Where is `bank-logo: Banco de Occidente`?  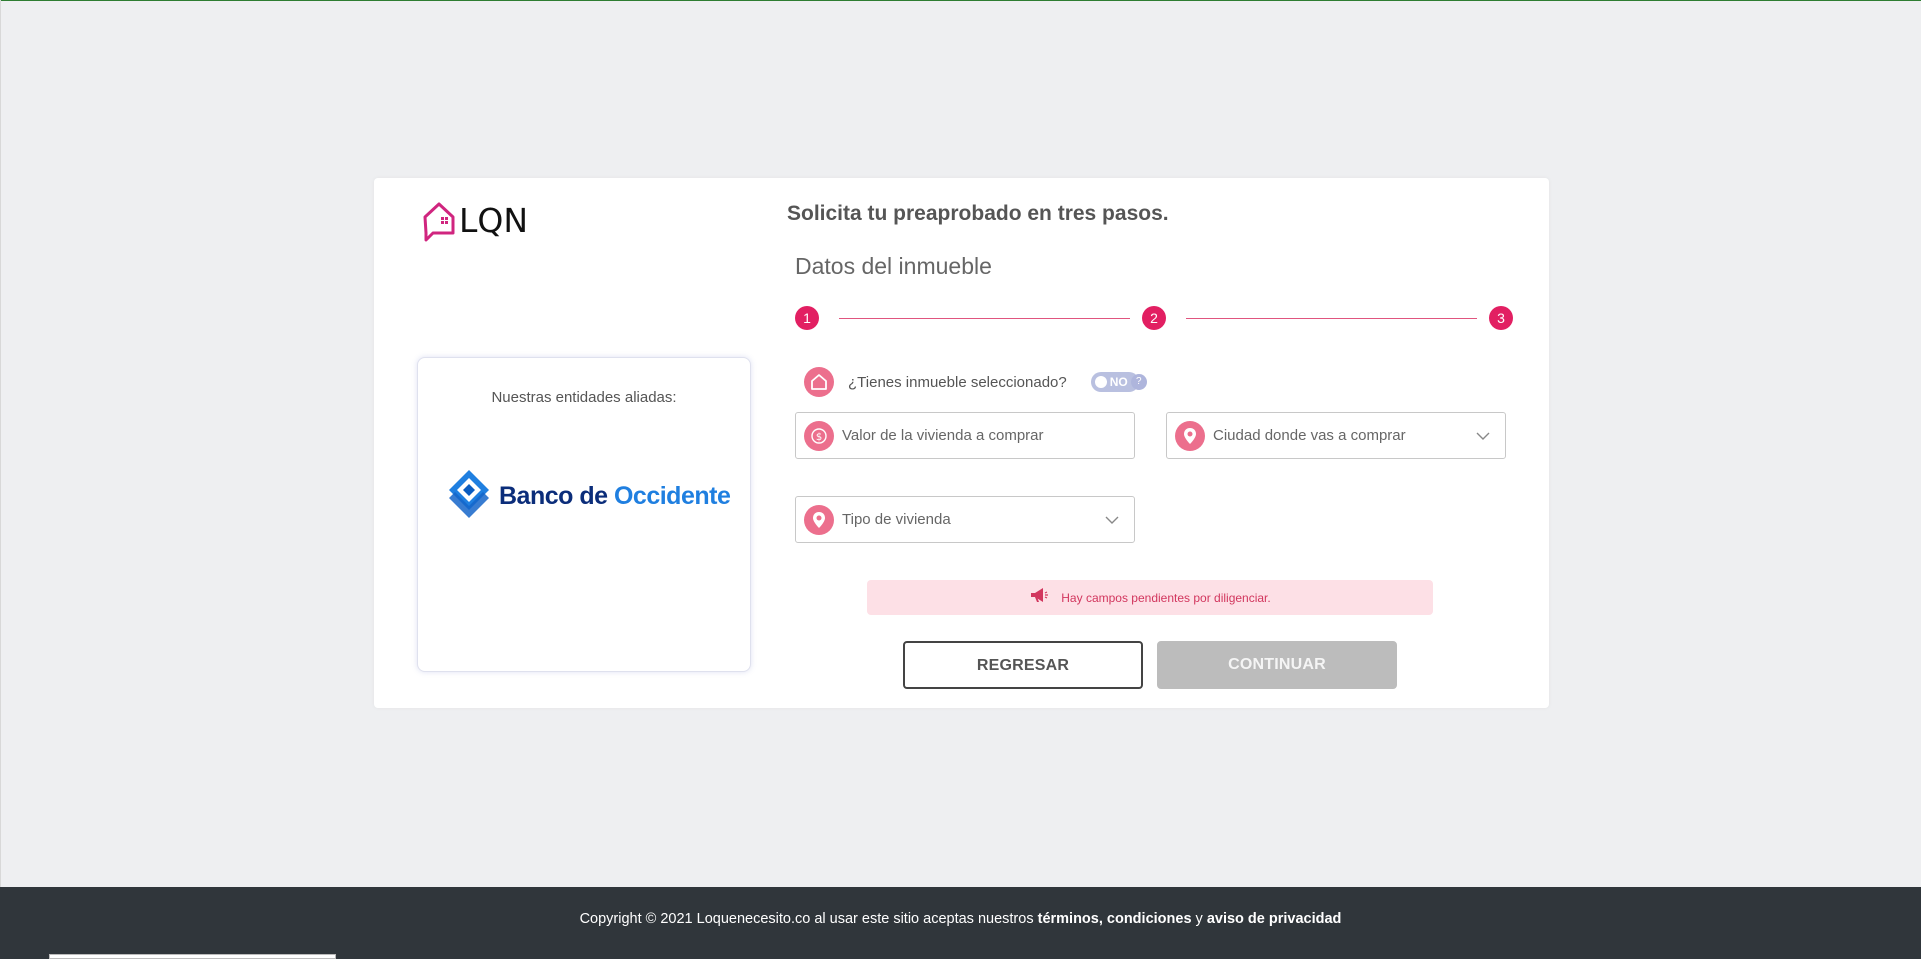 bank-logo: Banco de Occidente is located at coordinates (589, 496).